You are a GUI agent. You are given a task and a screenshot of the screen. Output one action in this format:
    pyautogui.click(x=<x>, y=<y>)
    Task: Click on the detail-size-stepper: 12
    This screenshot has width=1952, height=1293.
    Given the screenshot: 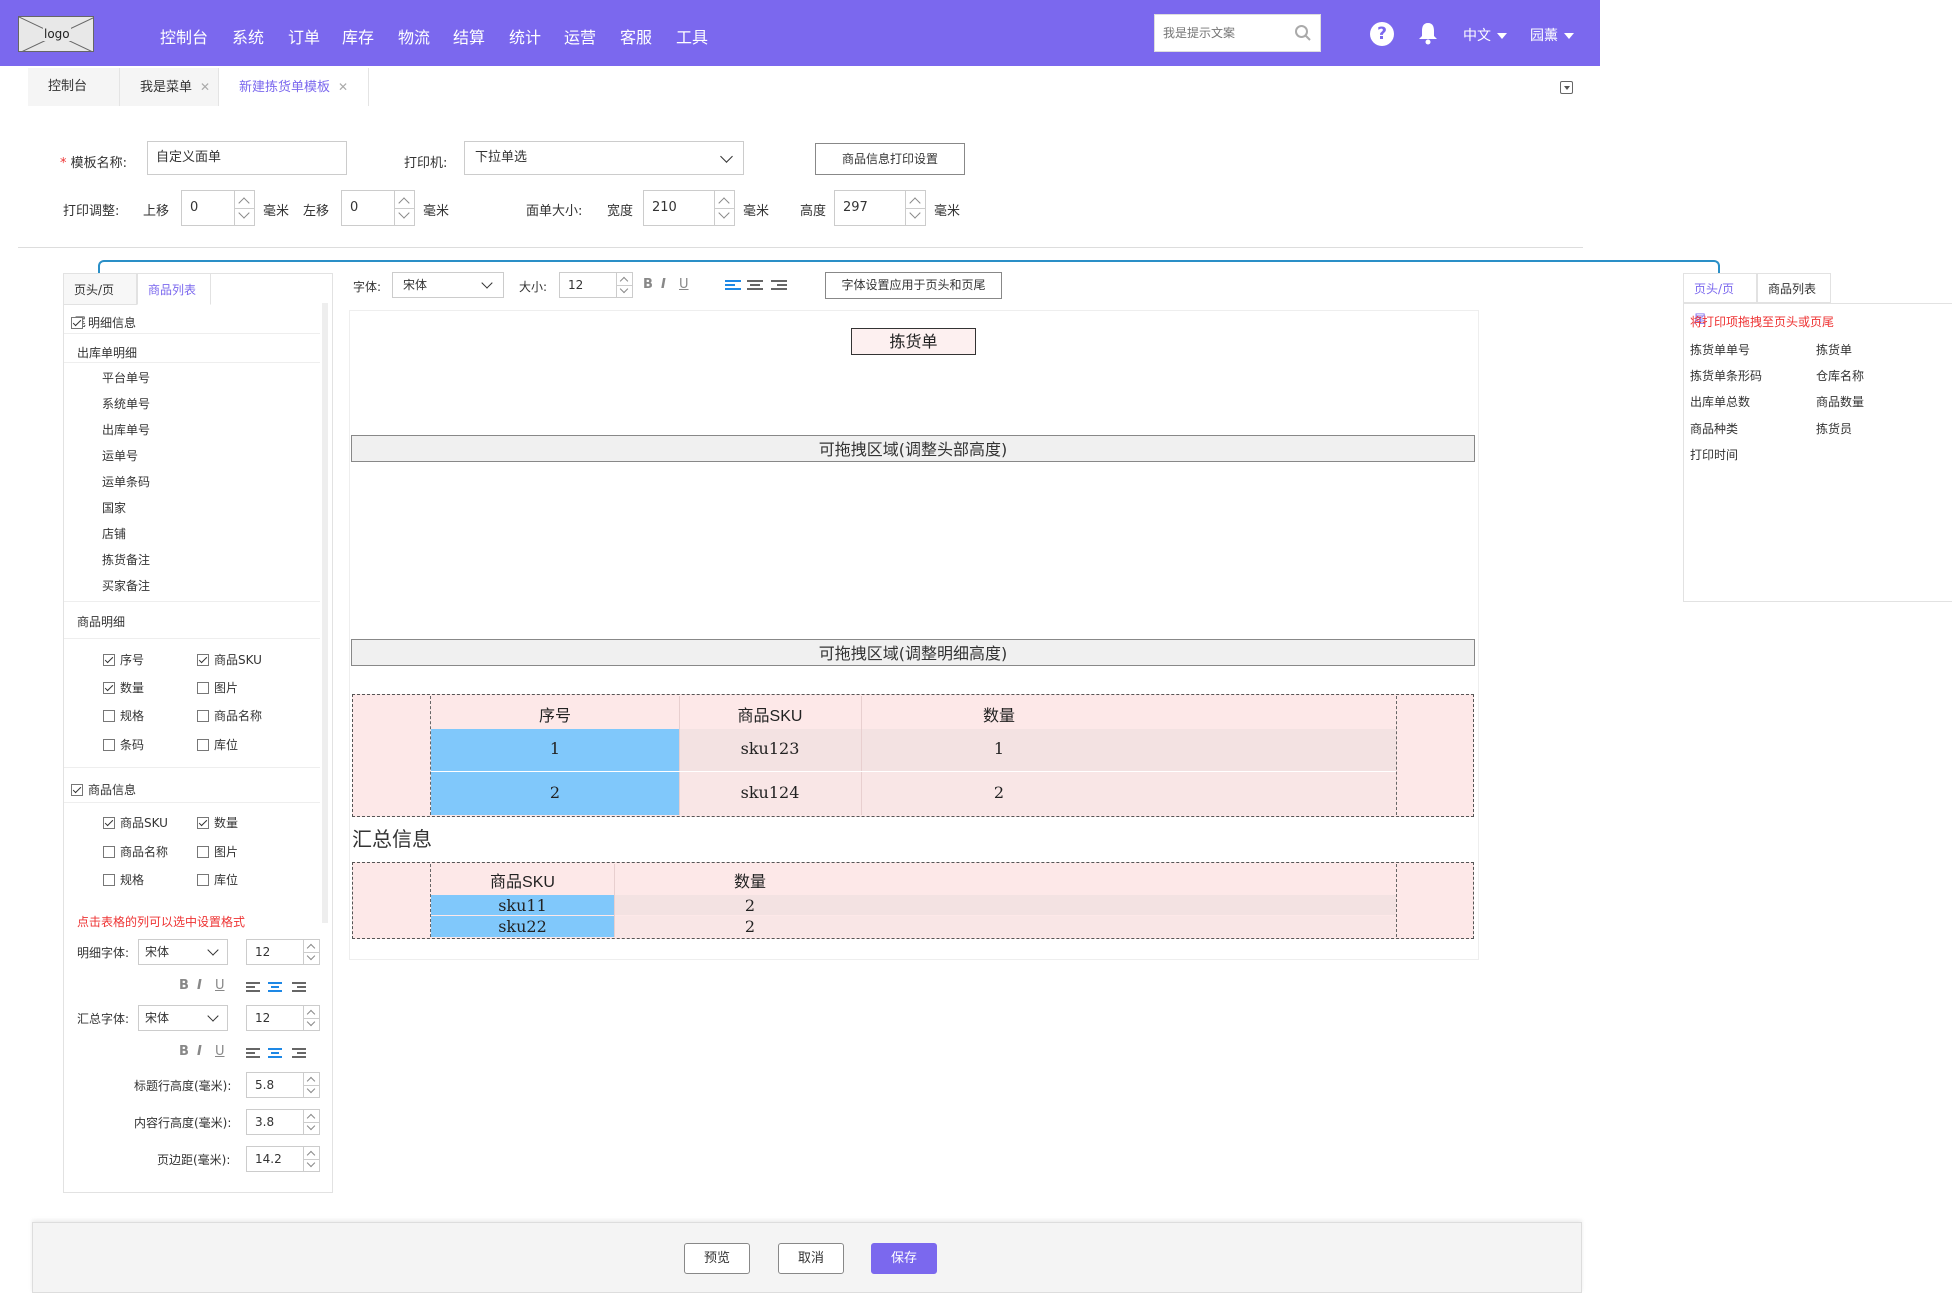 What is the action you would take?
    pyautogui.click(x=283, y=952)
    